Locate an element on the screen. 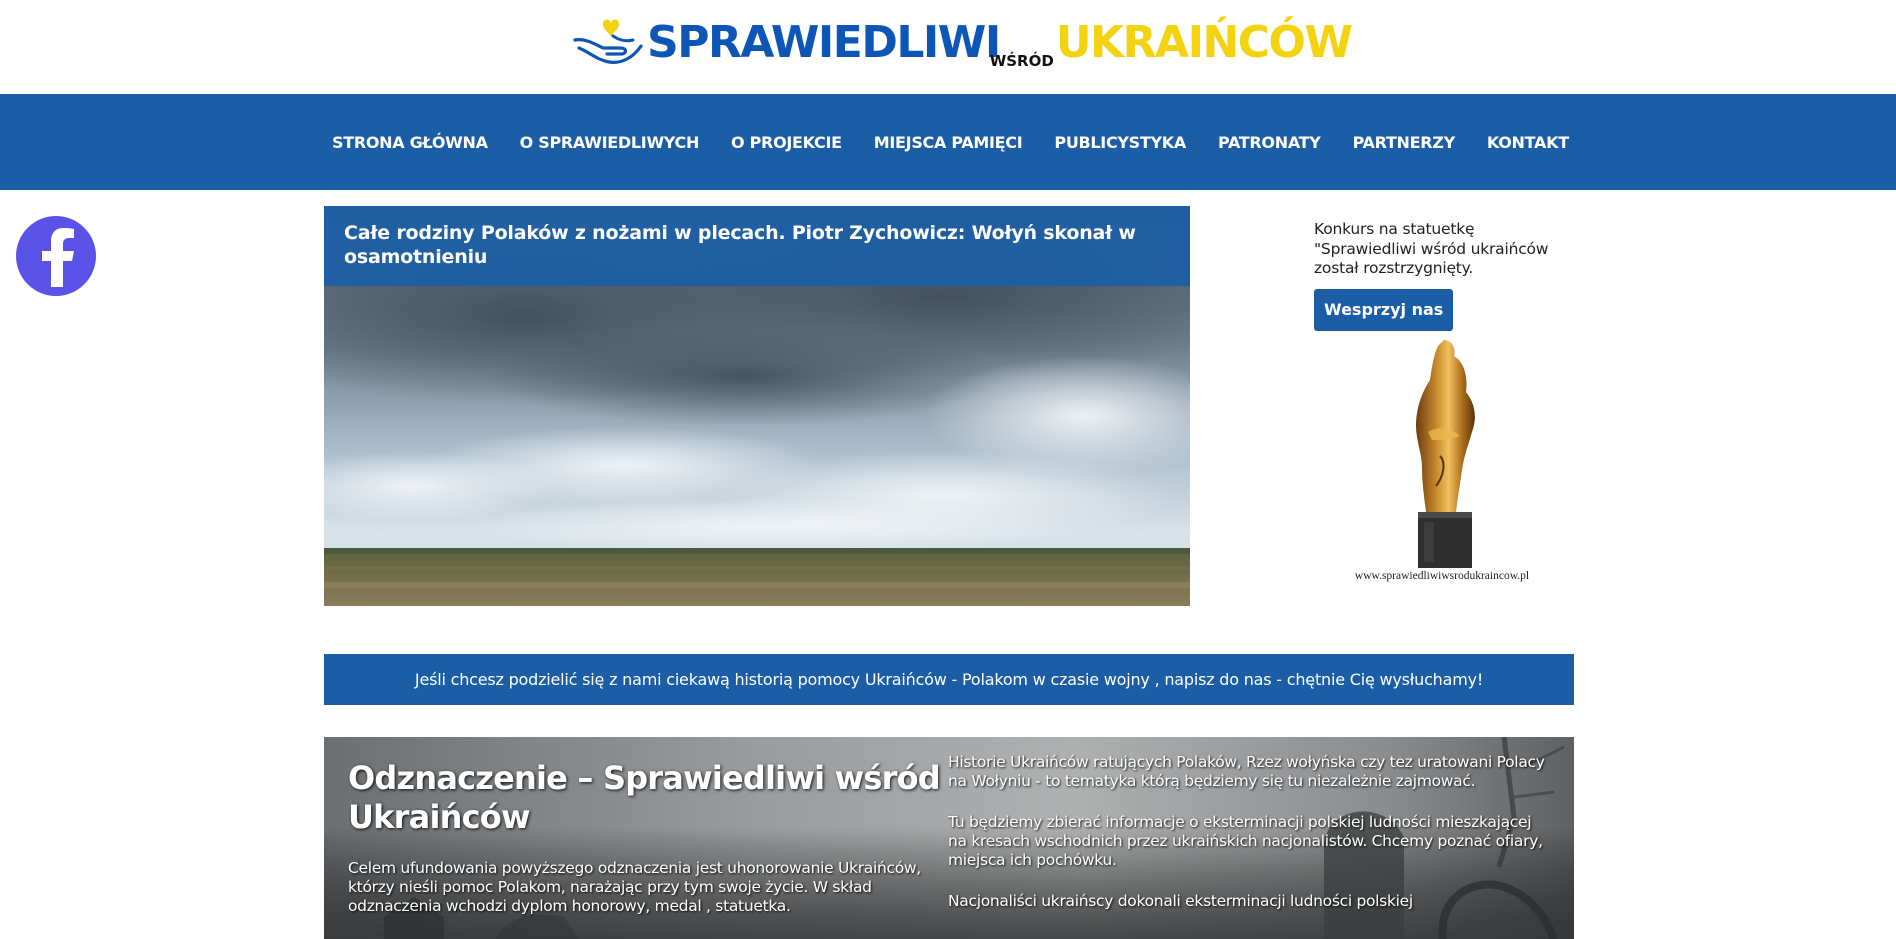 The width and height of the screenshot is (1896, 939). logo-word-sprawiedliwi: SPRAWIEDLIWI is located at coordinates (824, 42).